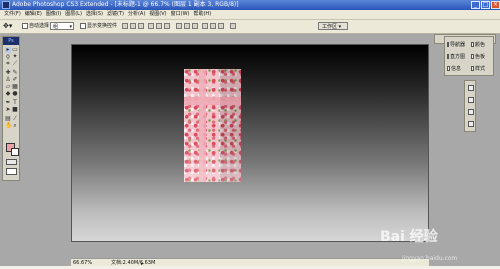 The height and width of the screenshot is (269, 500). Describe the element at coordinates (456, 44) in the screenshot. I see `navigator-panel-button: 导航器` at that location.